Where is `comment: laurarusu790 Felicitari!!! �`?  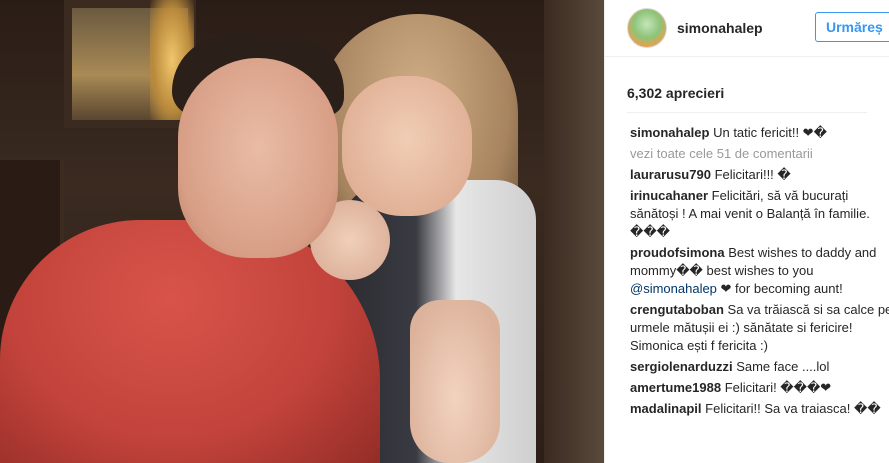 comment: laurarusu790 Felicitari!!! � is located at coordinates (759, 175).